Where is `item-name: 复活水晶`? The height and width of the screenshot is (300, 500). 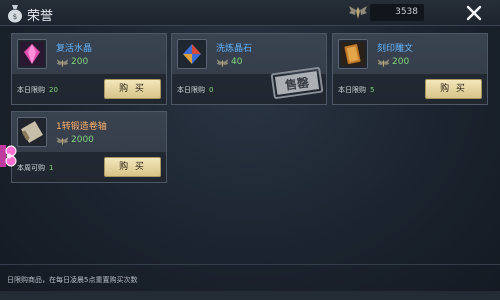 item-name: 复活水晶 is located at coordinates (74, 49).